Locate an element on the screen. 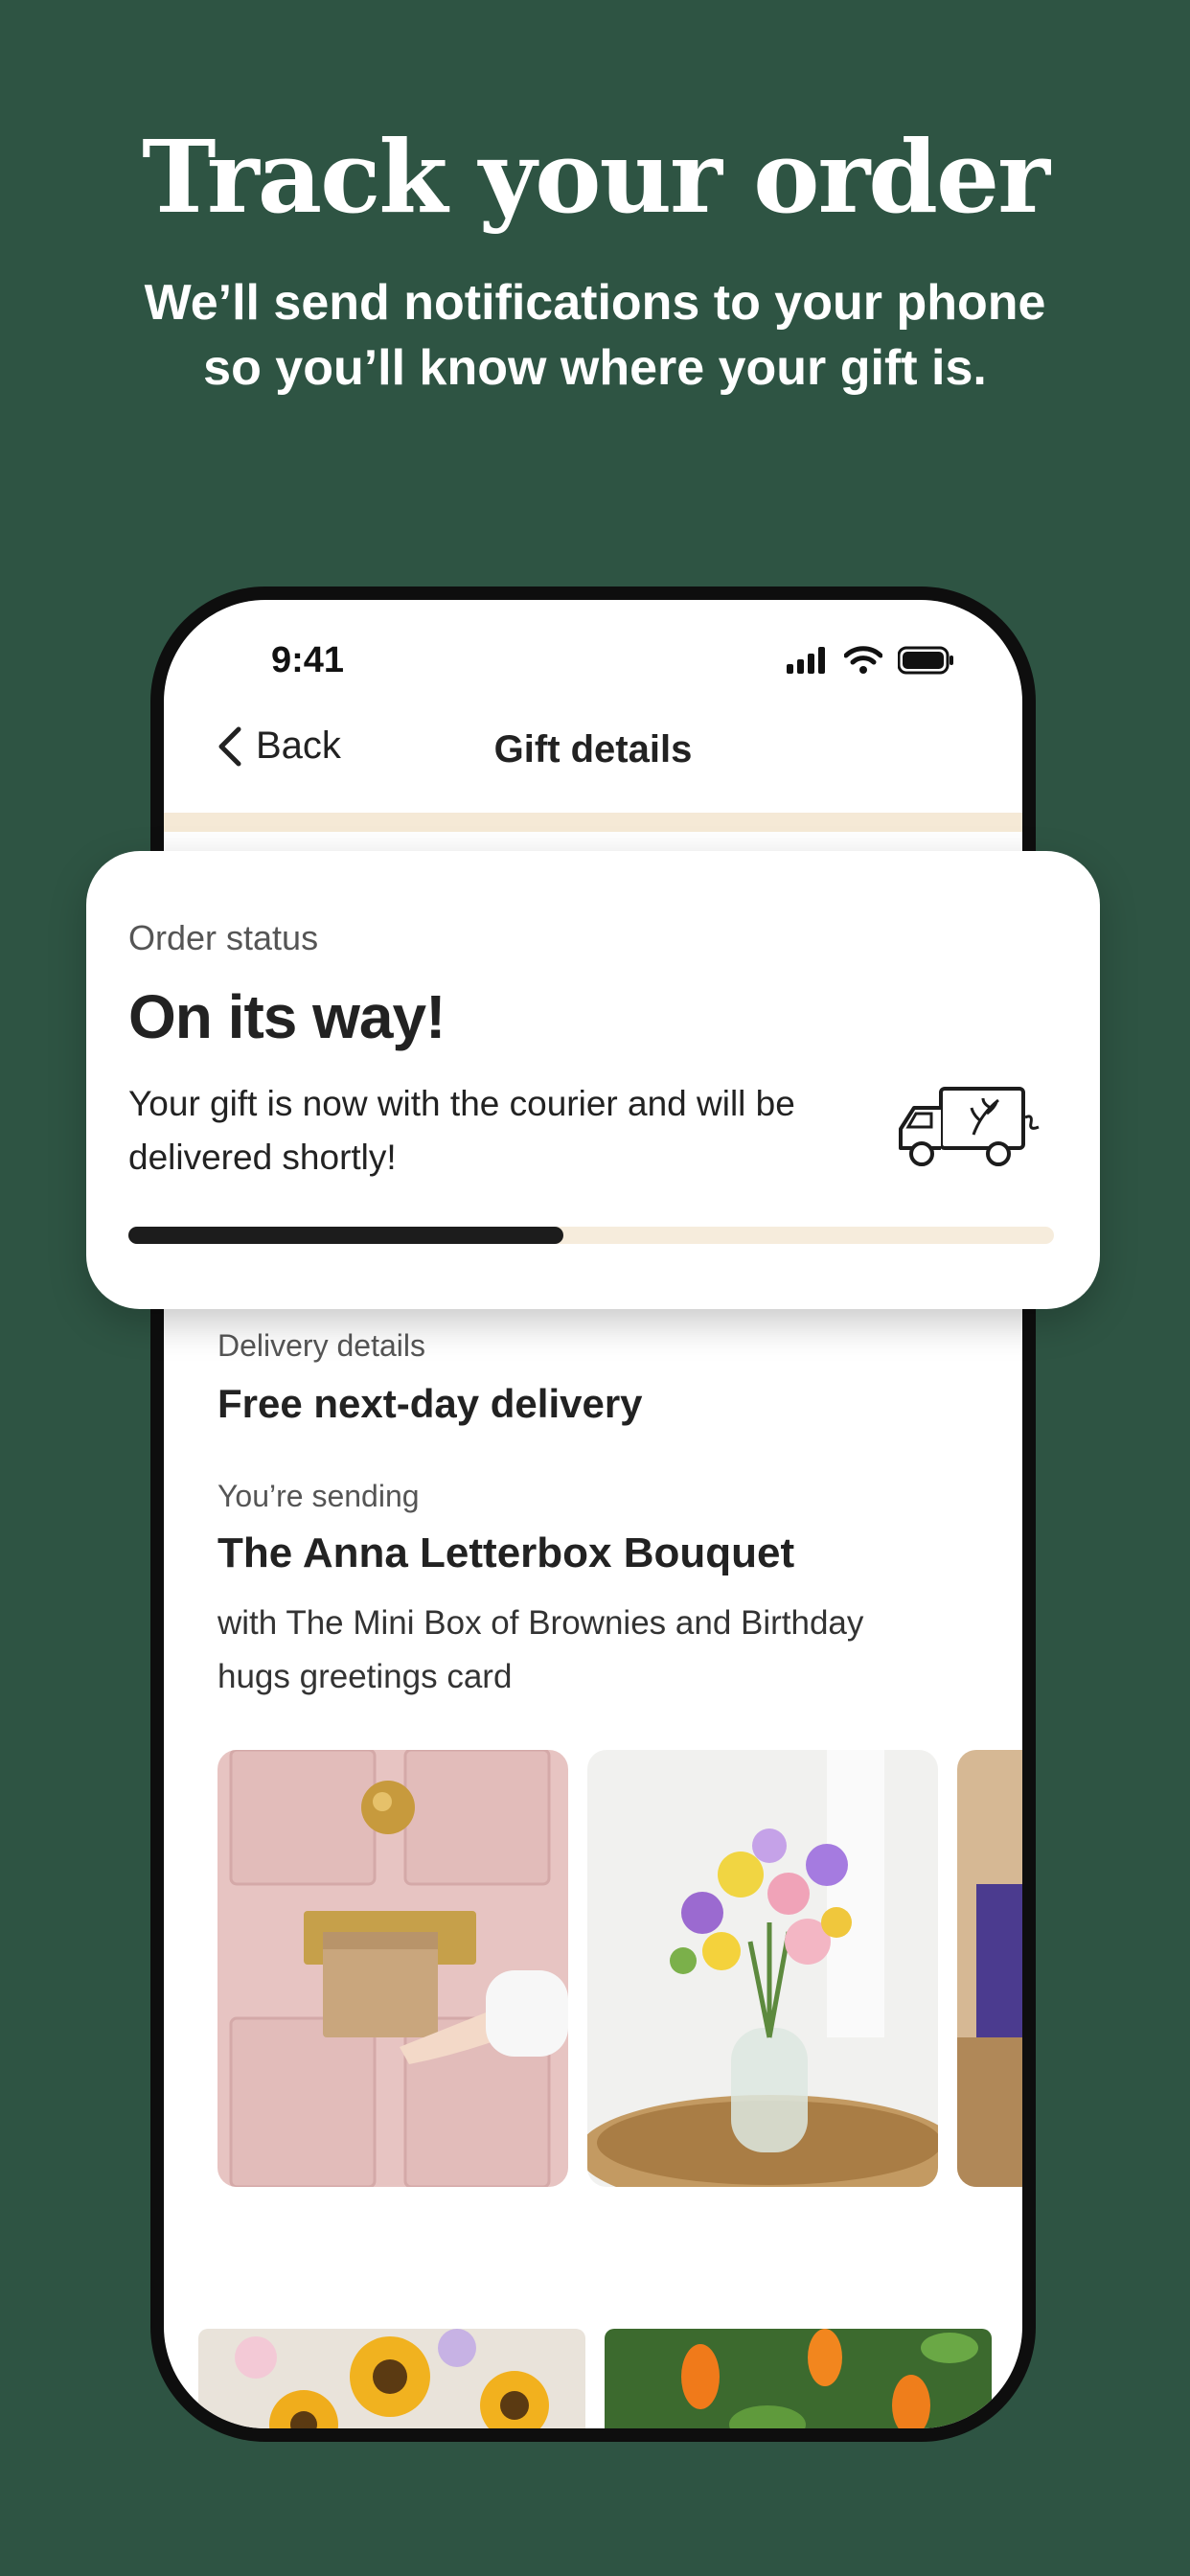 Image resolution: width=1190 pixels, height=2576 pixels. signal-icon is located at coordinates (806, 660).